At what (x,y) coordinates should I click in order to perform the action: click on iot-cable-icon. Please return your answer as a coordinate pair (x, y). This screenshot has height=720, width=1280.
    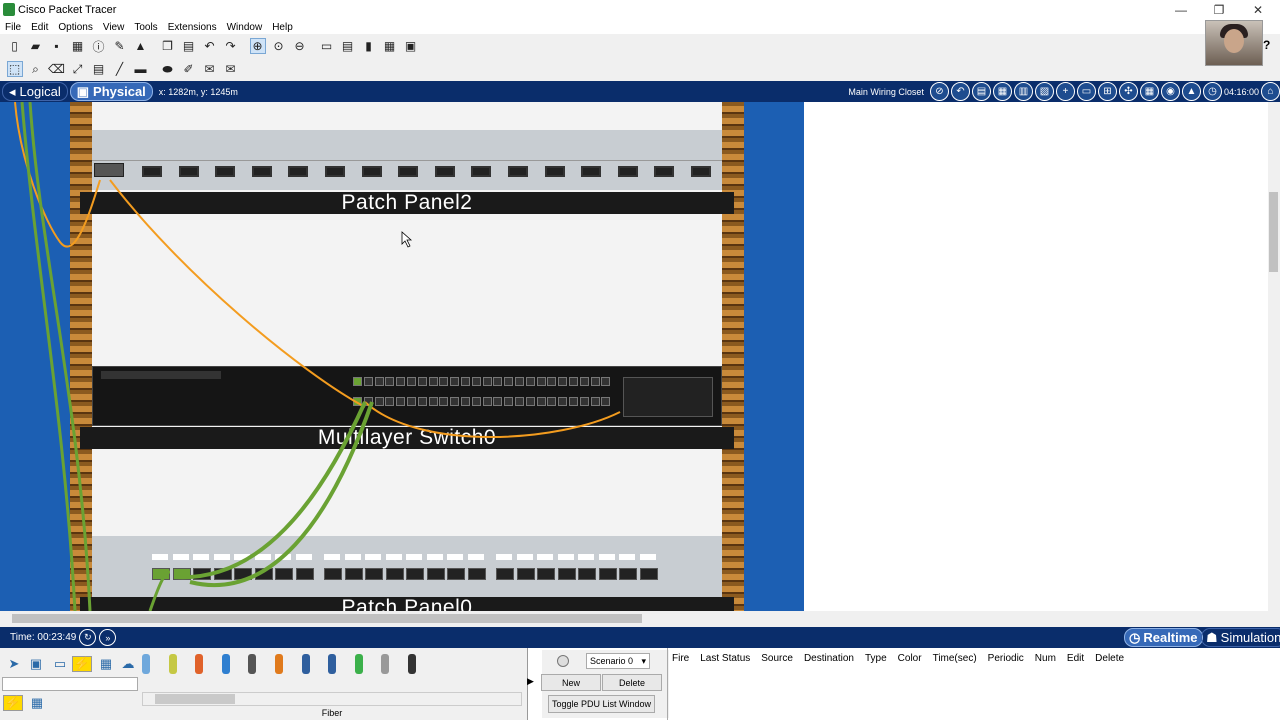
    Looking at the image, I should click on (385, 664).